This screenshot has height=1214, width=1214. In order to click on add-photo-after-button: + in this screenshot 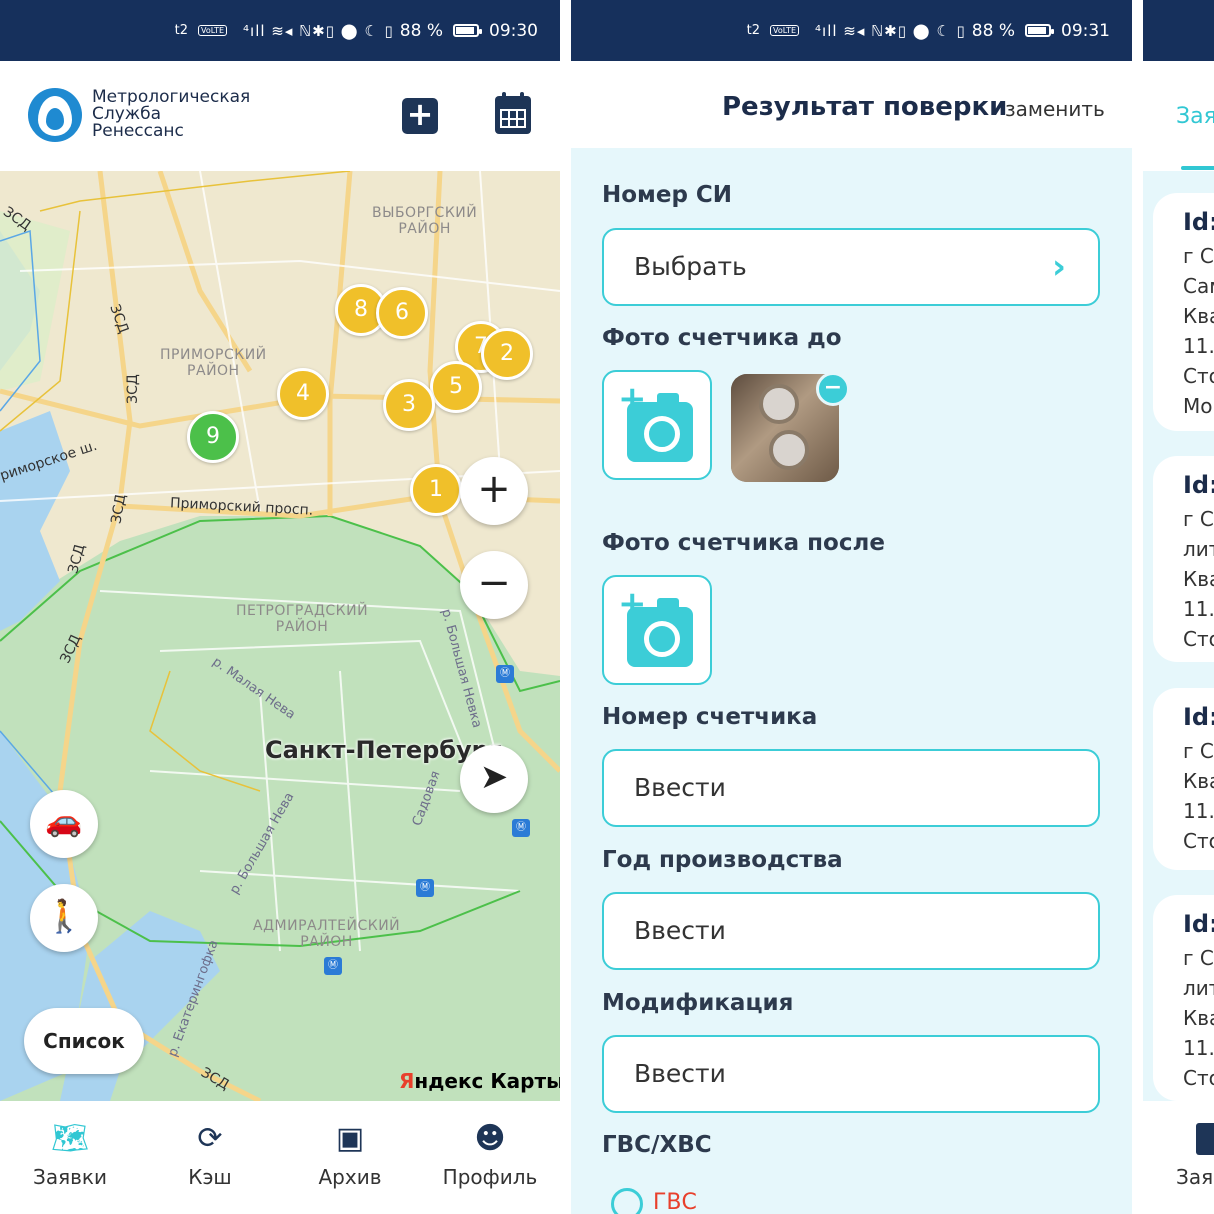, I will do `click(657, 630)`.